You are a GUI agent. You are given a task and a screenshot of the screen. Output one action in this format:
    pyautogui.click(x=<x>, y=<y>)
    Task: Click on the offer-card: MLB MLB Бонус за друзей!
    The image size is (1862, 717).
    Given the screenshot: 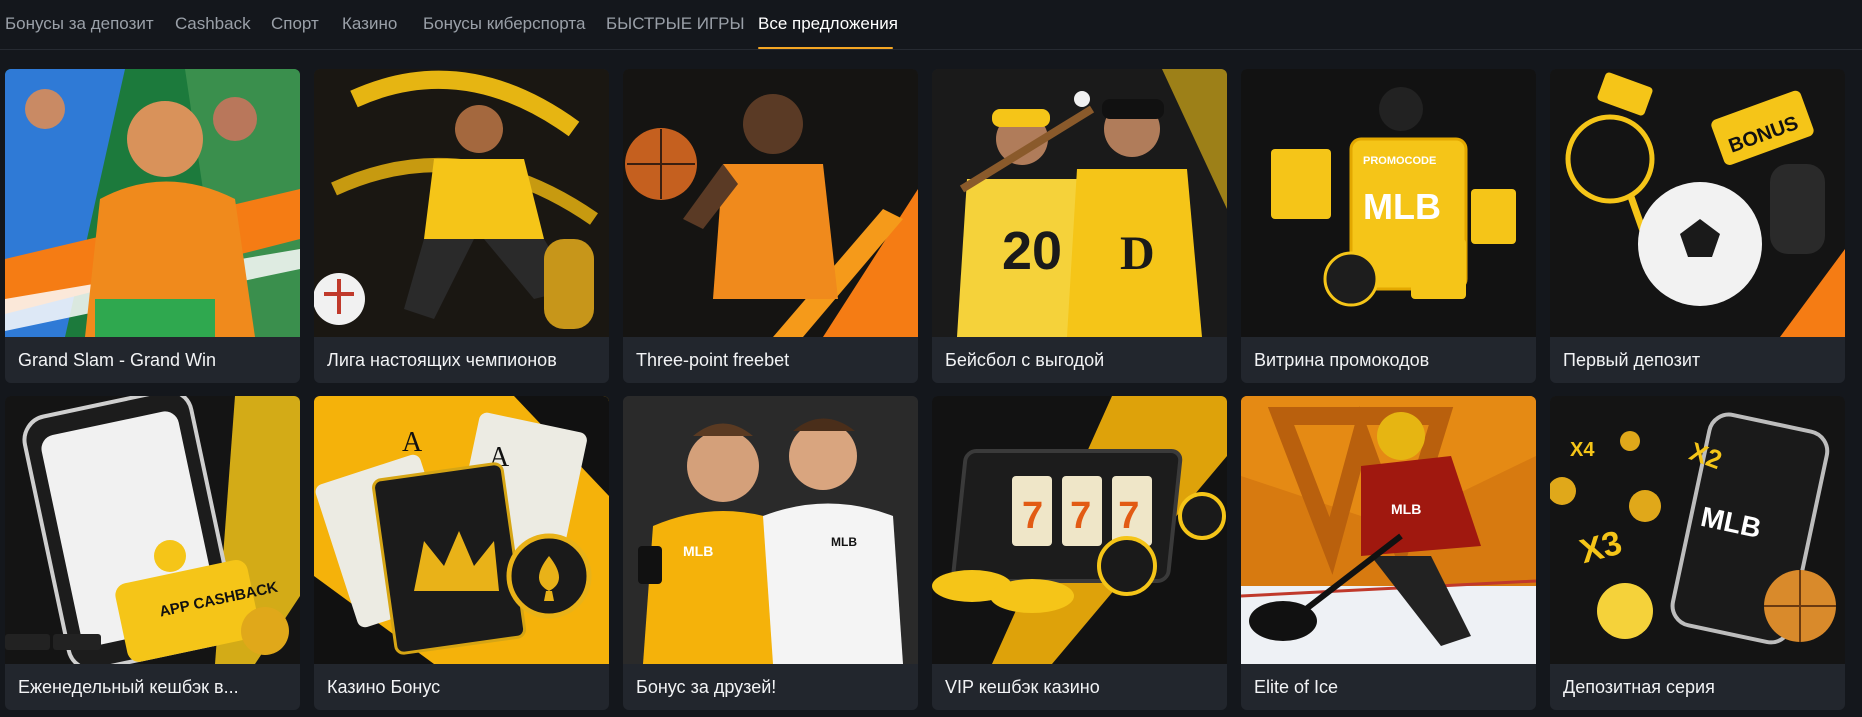 What is the action you would take?
    pyautogui.click(x=770, y=553)
    